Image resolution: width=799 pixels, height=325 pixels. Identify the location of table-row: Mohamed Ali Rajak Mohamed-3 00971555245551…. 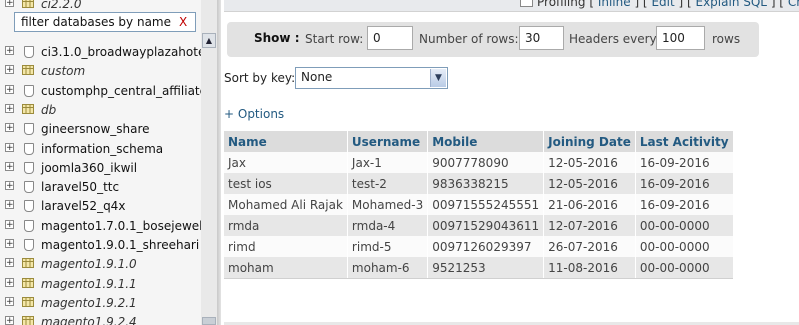
(478, 204).